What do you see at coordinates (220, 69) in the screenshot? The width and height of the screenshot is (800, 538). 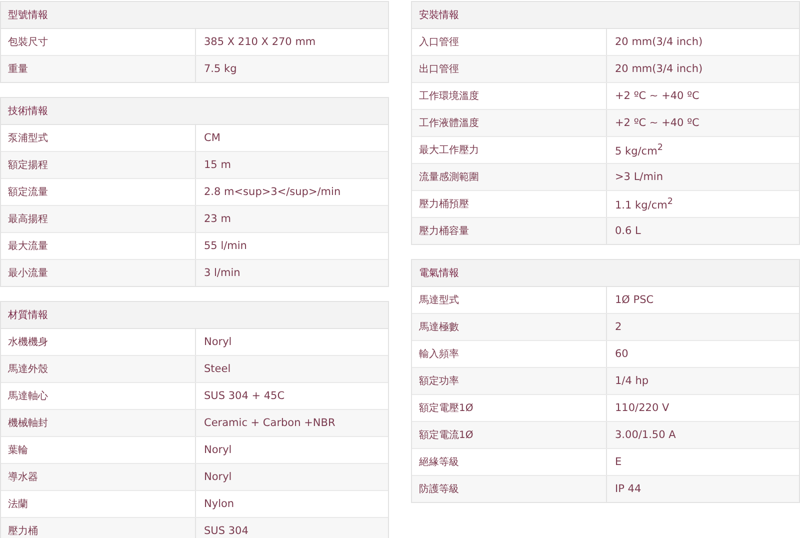 I see `table-cell-text: 7.5 kg` at bounding box center [220, 69].